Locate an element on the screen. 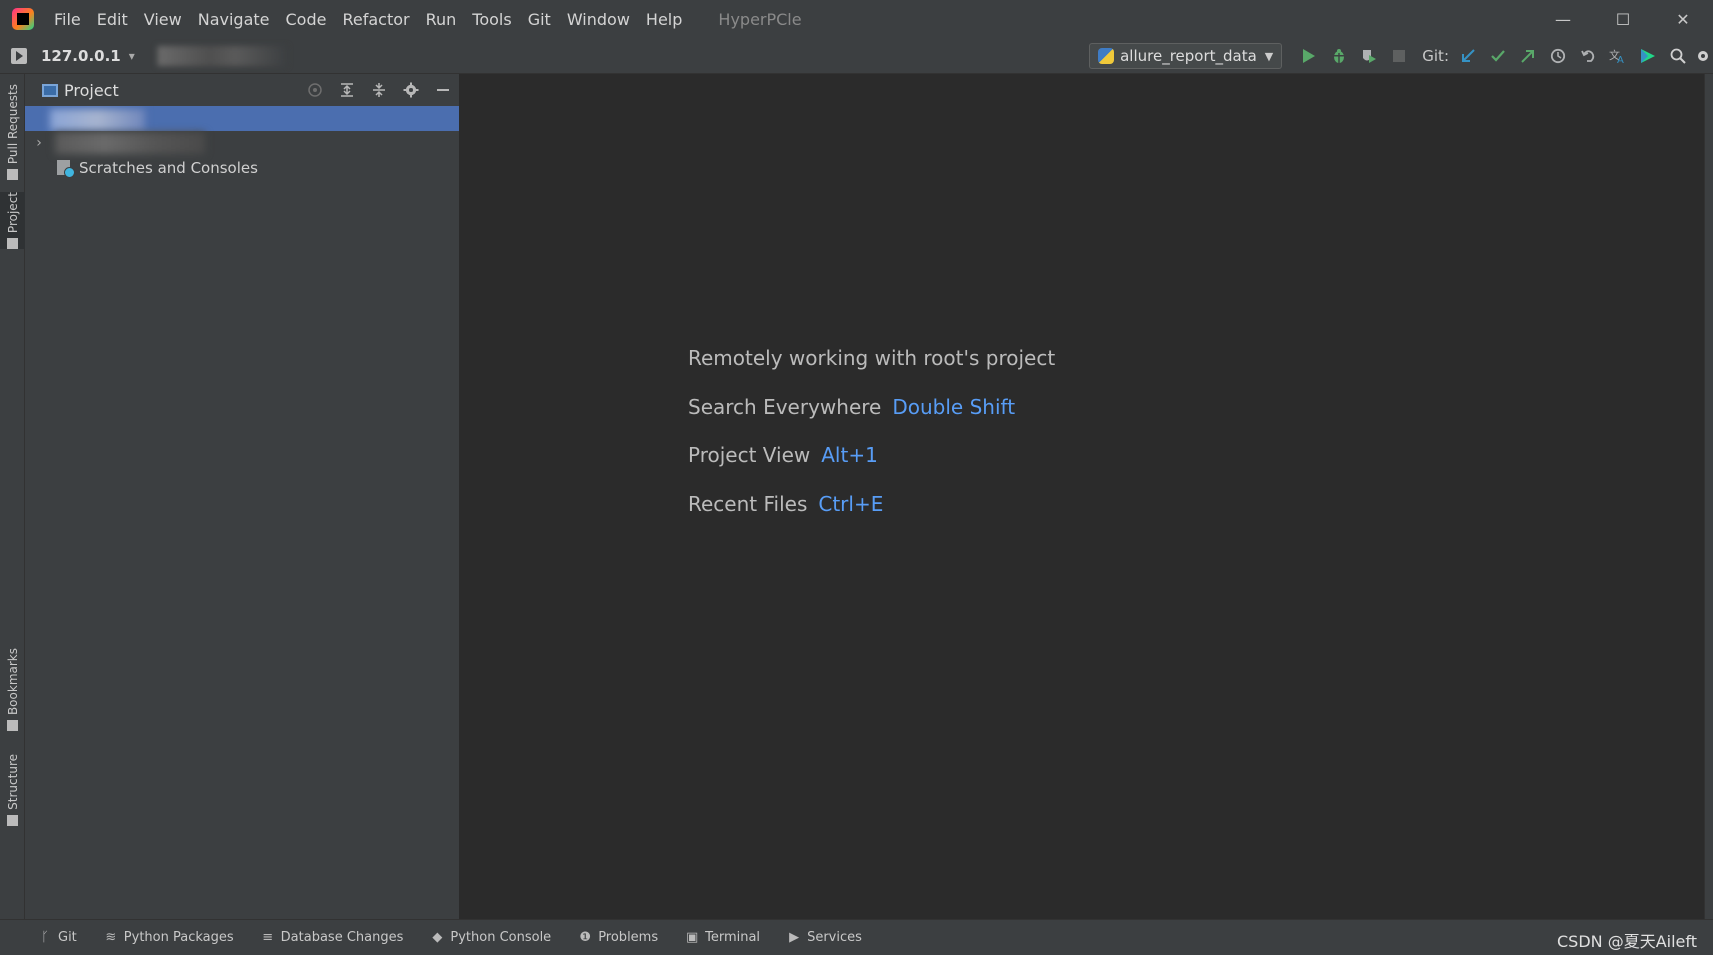 This screenshot has width=1713, height=955. menu-code: Code is located at coordinates (306, 19).